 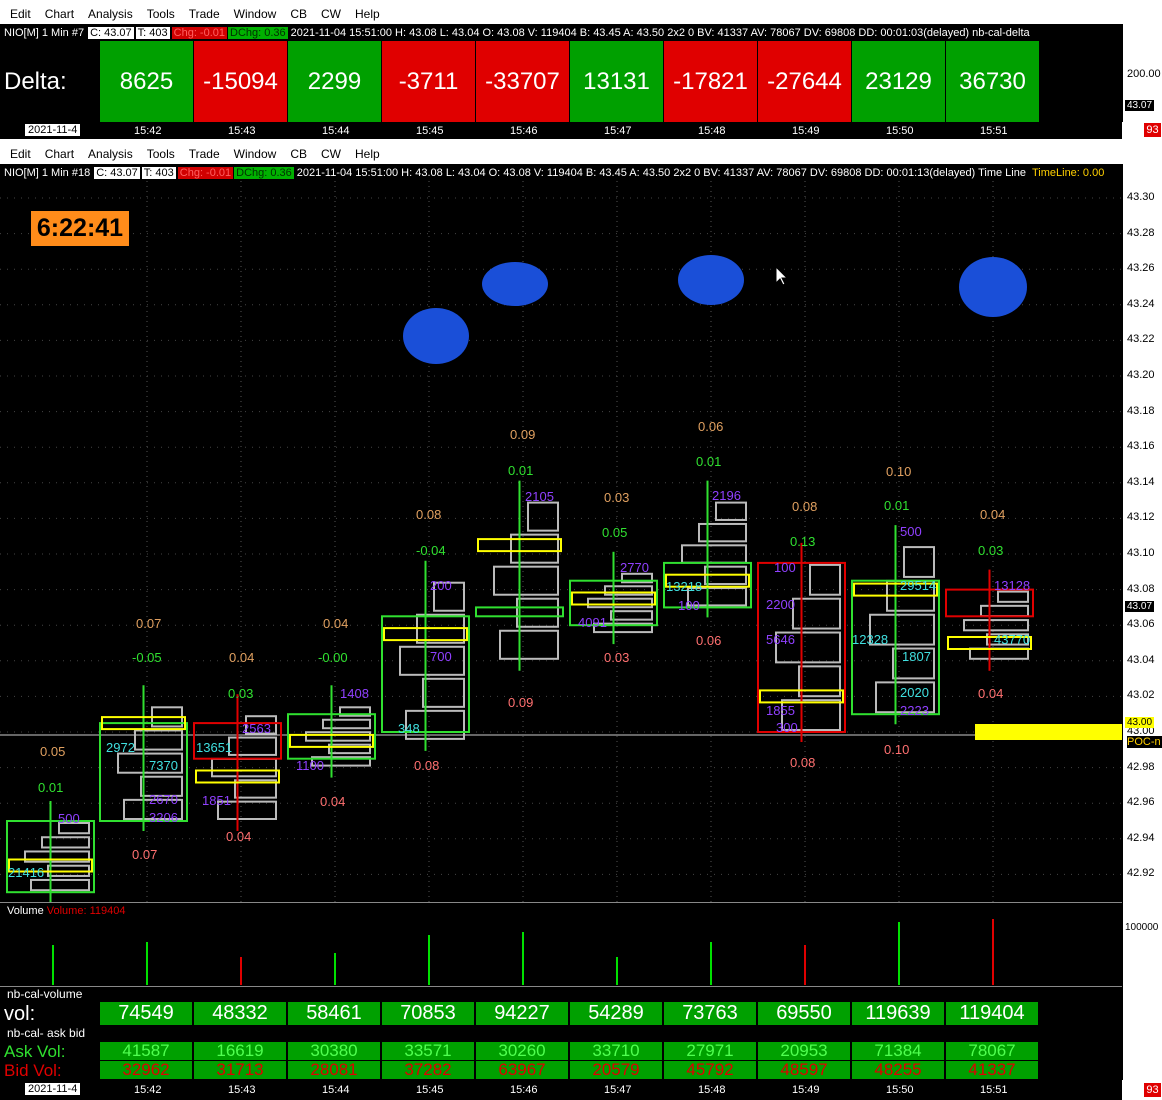 I want to click on footprint-value: 13218, so click(x=684, y=586).